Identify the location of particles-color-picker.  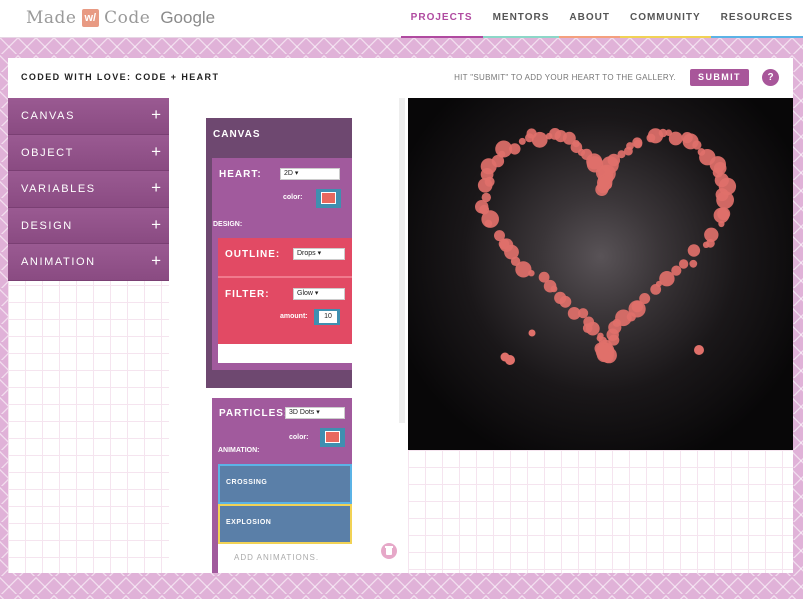
(332, 437).